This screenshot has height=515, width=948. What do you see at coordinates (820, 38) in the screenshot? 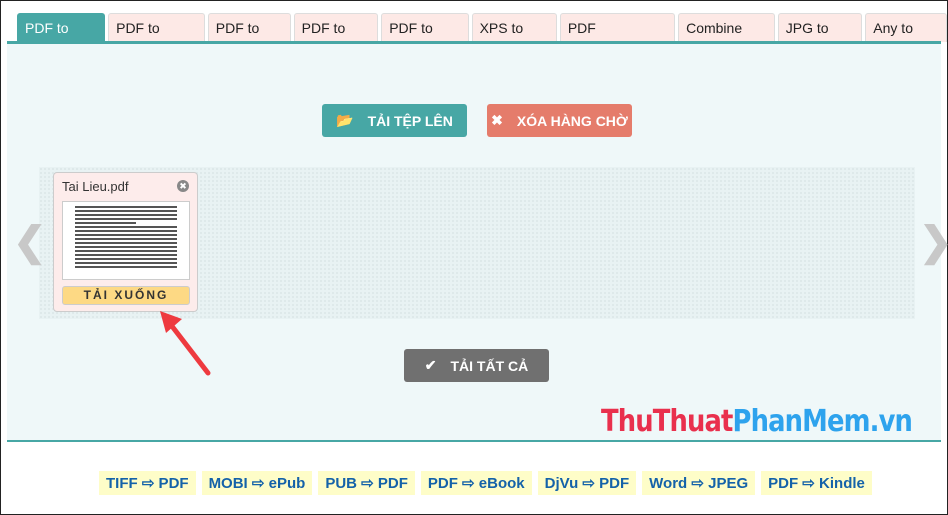
I see `tab-jpg-to-pdf: JPG to PDF` at bounding box center [820, 38].